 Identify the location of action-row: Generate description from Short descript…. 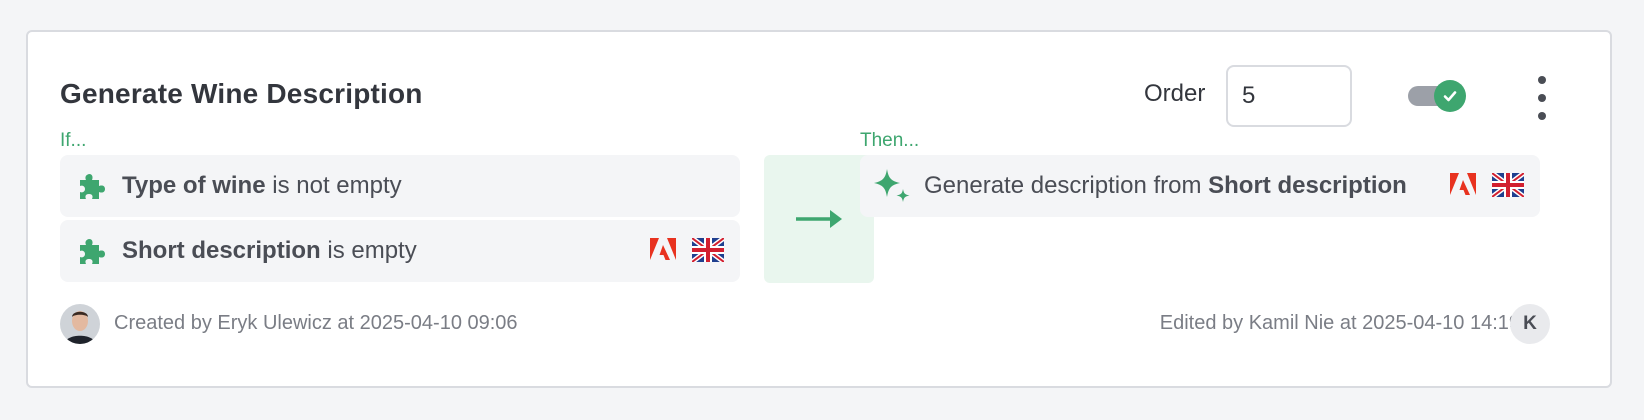
(1200, 186).